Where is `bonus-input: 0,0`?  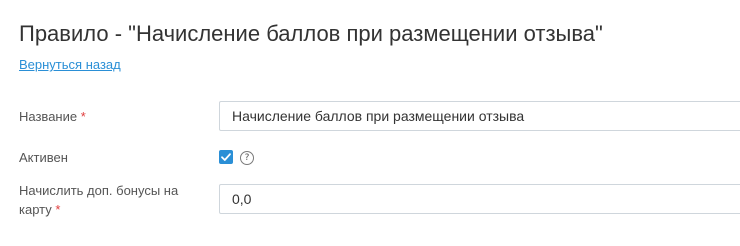
bonus-input: 0,0 is located at coordinates (479, 199).